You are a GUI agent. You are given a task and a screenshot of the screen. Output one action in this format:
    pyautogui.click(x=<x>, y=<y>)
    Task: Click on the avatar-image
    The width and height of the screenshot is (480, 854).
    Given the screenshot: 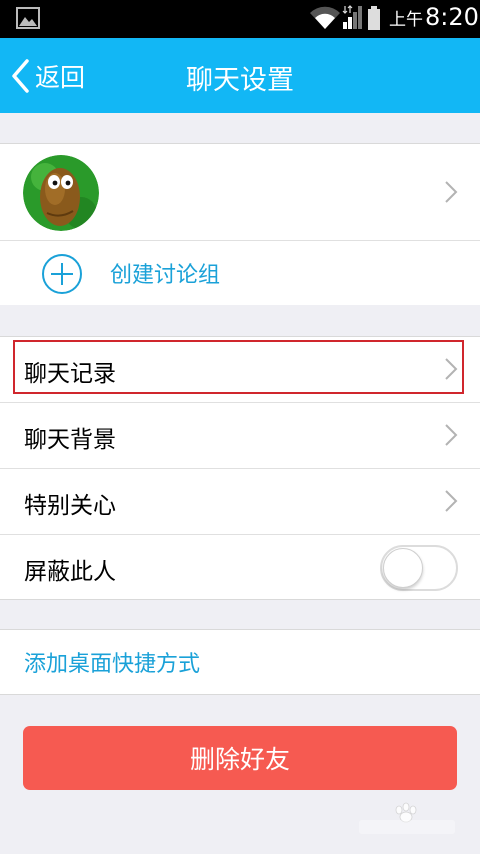 What is the action you would take?
    pyautogui.click(x=61, y=193)
    